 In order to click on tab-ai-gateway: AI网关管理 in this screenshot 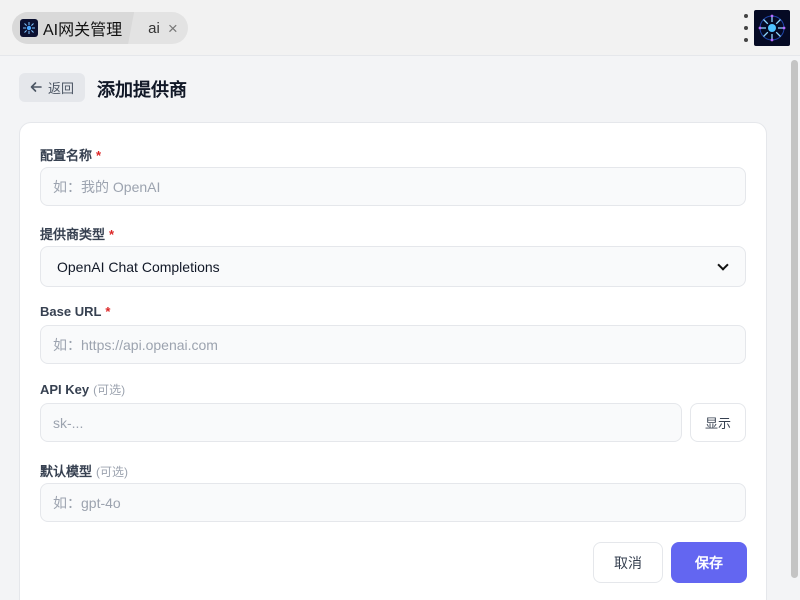, I will do `click(73, 28)`.